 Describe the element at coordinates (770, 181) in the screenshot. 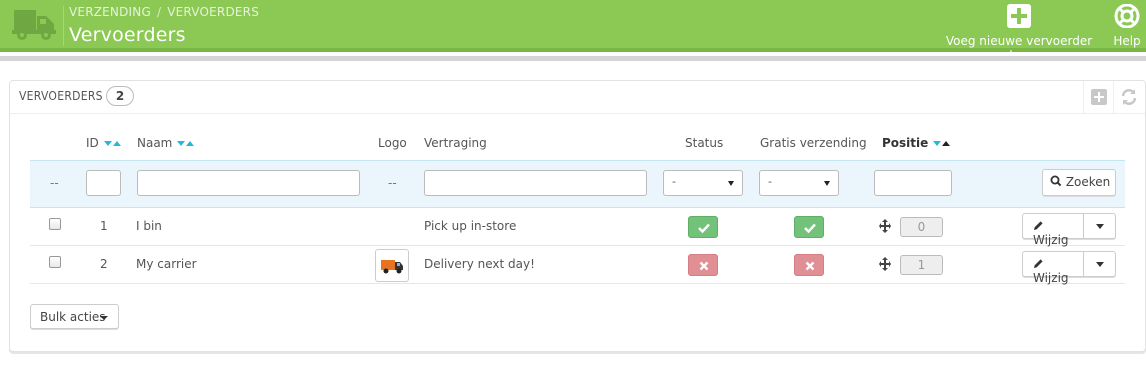

I see `free-shipping-filter-value: -` at that location.